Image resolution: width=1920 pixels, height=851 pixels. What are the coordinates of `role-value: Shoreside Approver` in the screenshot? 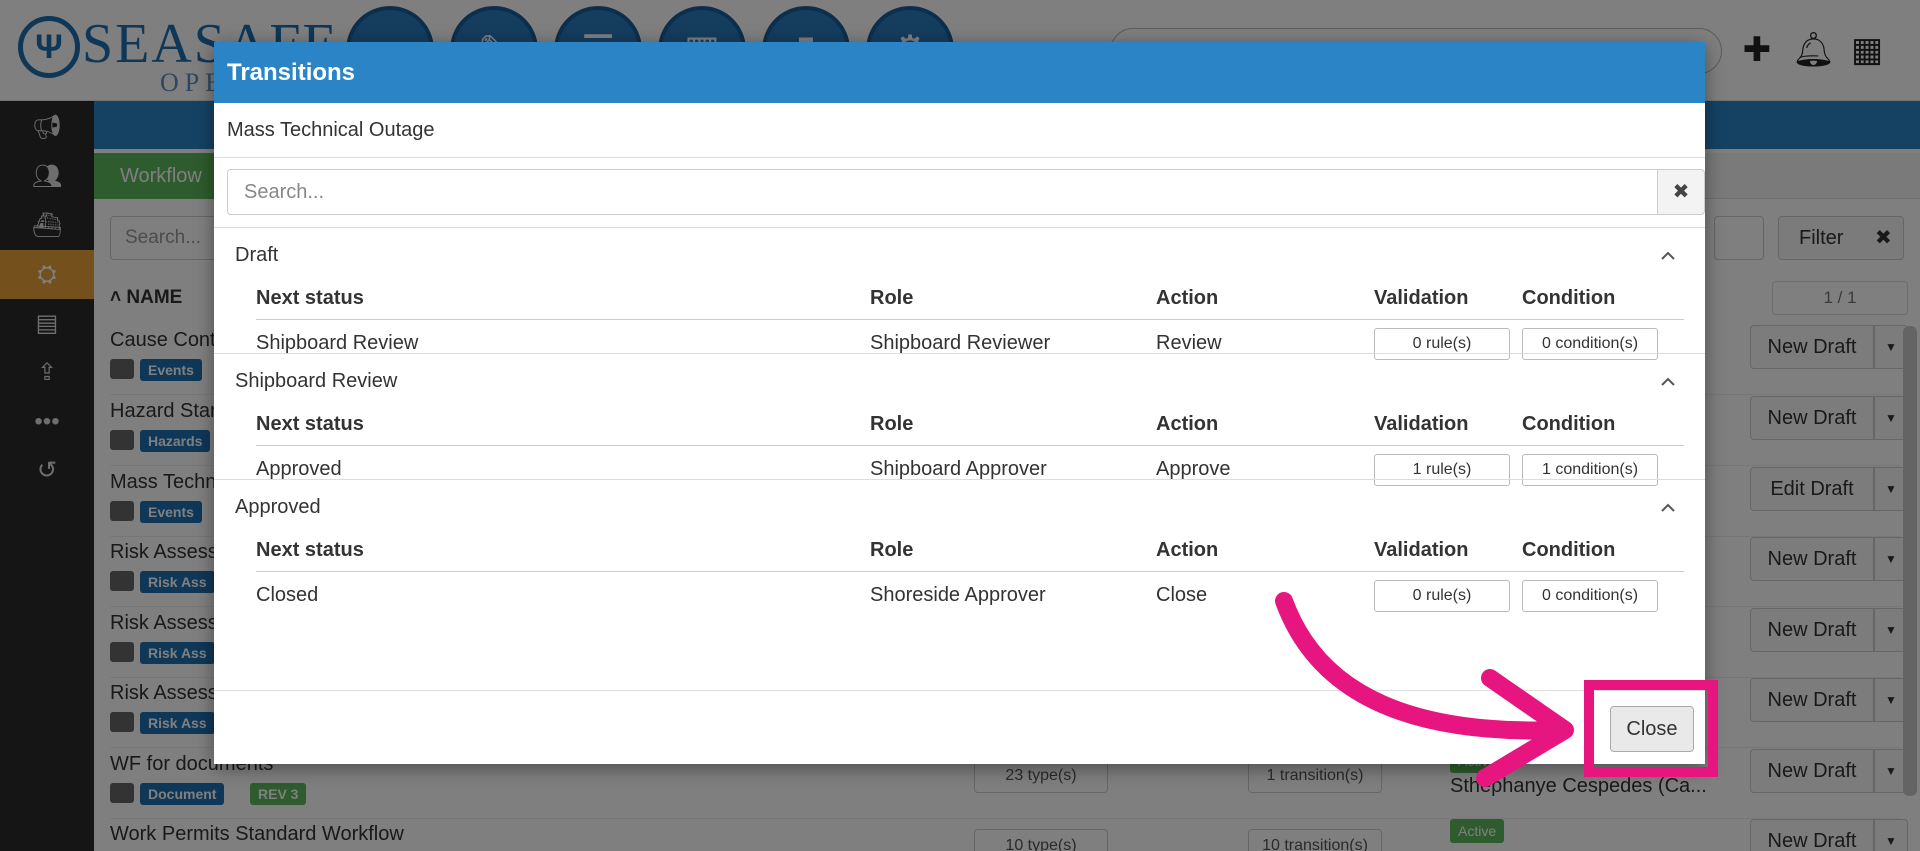 It's located at (958, 595).